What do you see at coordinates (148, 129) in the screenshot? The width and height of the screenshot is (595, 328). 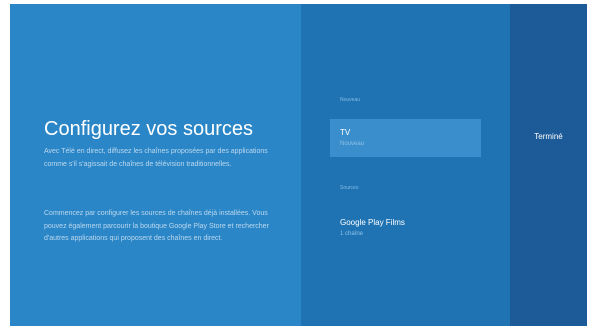 I see `page-title: Configurez vos sources` at bounding box center [148, 129].